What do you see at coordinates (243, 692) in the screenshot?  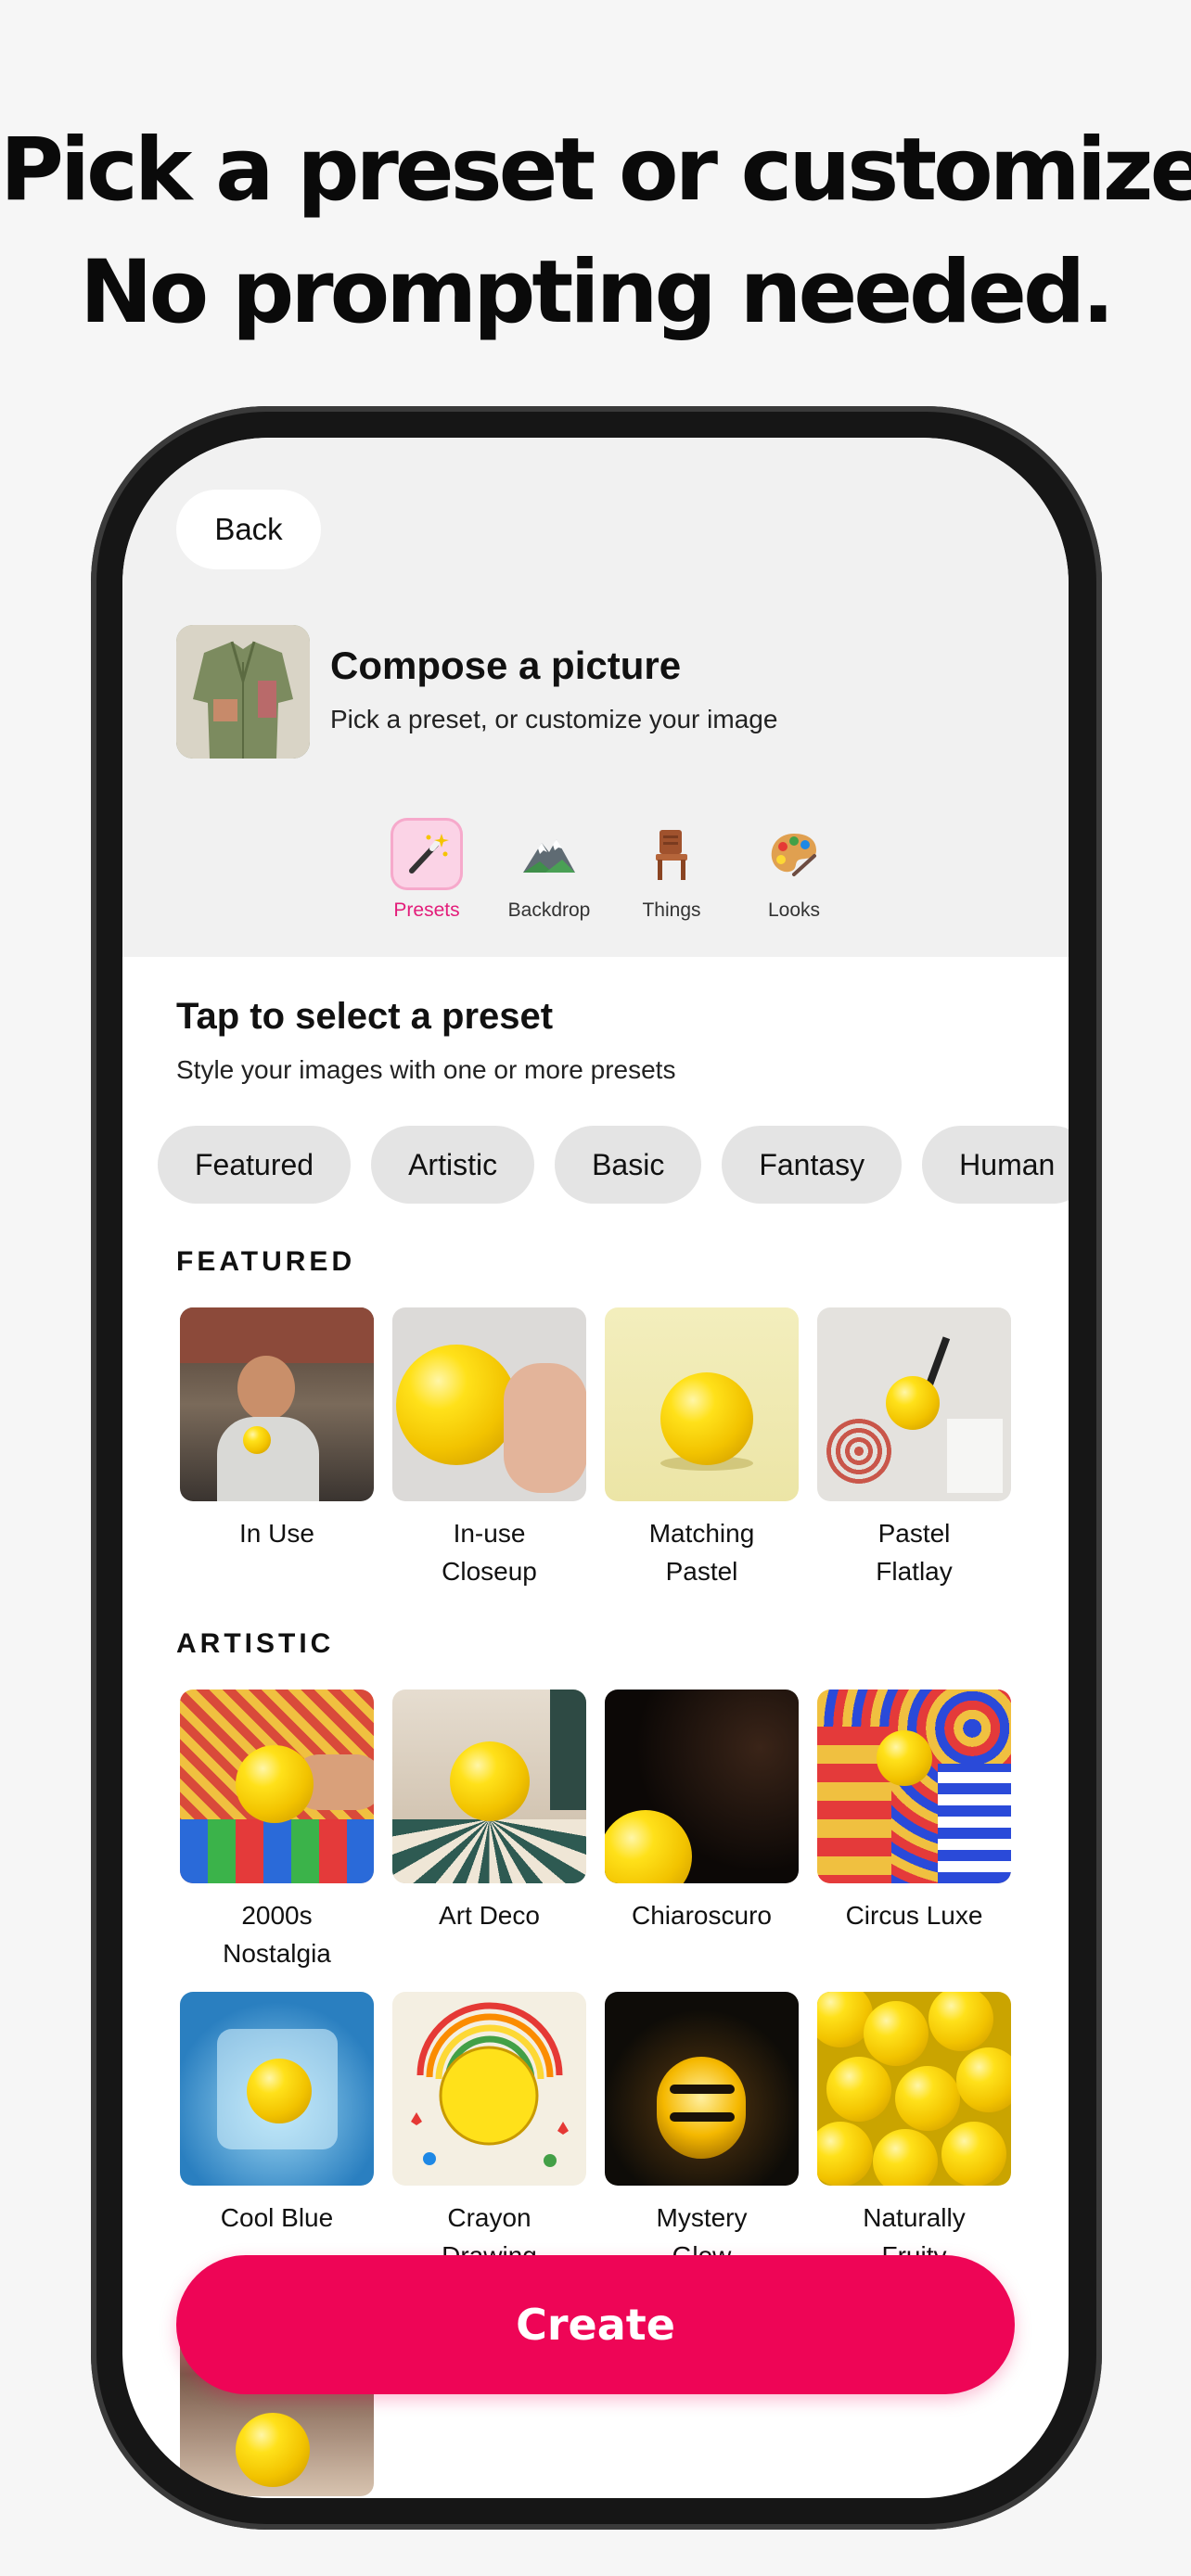 I see `product-thumbnail` at bounding box center [243, 692].